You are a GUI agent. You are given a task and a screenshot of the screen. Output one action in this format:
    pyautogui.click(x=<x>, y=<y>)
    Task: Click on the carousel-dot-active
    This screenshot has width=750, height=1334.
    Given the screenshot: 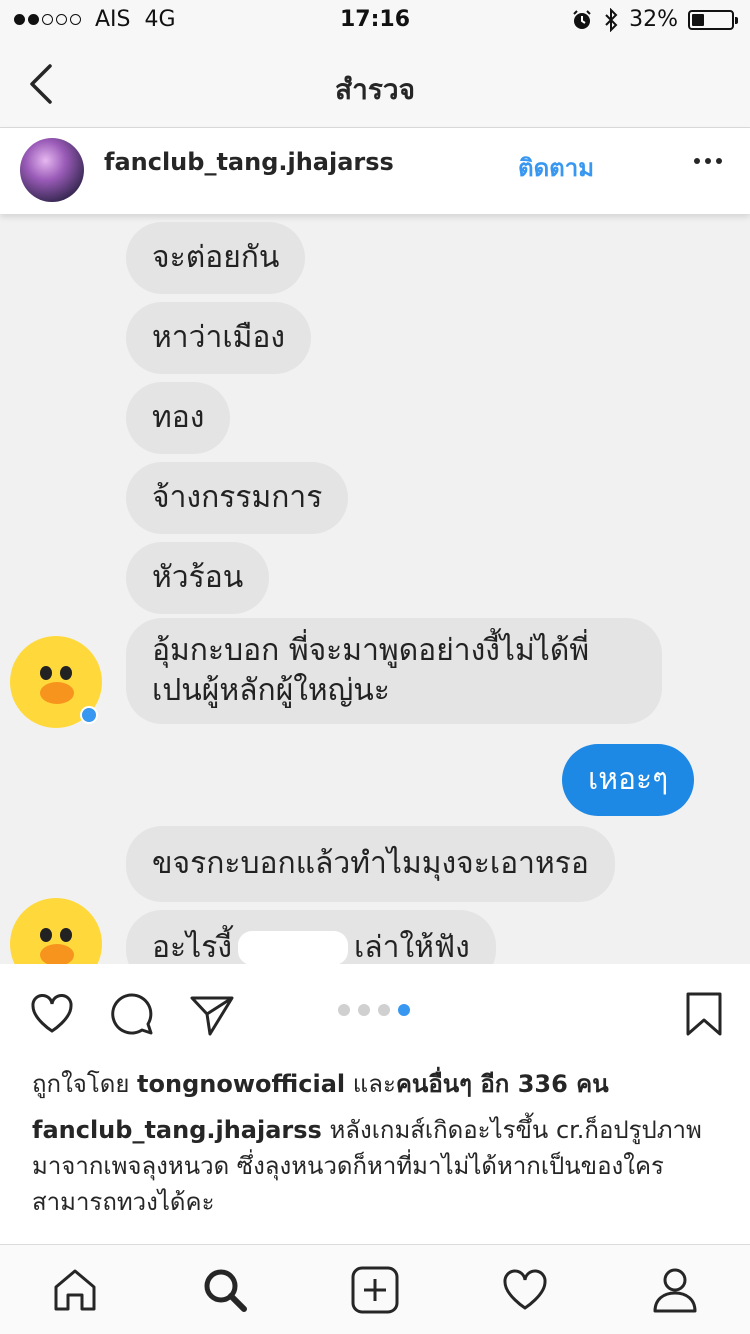 What is the action you would take?
    pyautogui.click(x=404, y=1010)
    